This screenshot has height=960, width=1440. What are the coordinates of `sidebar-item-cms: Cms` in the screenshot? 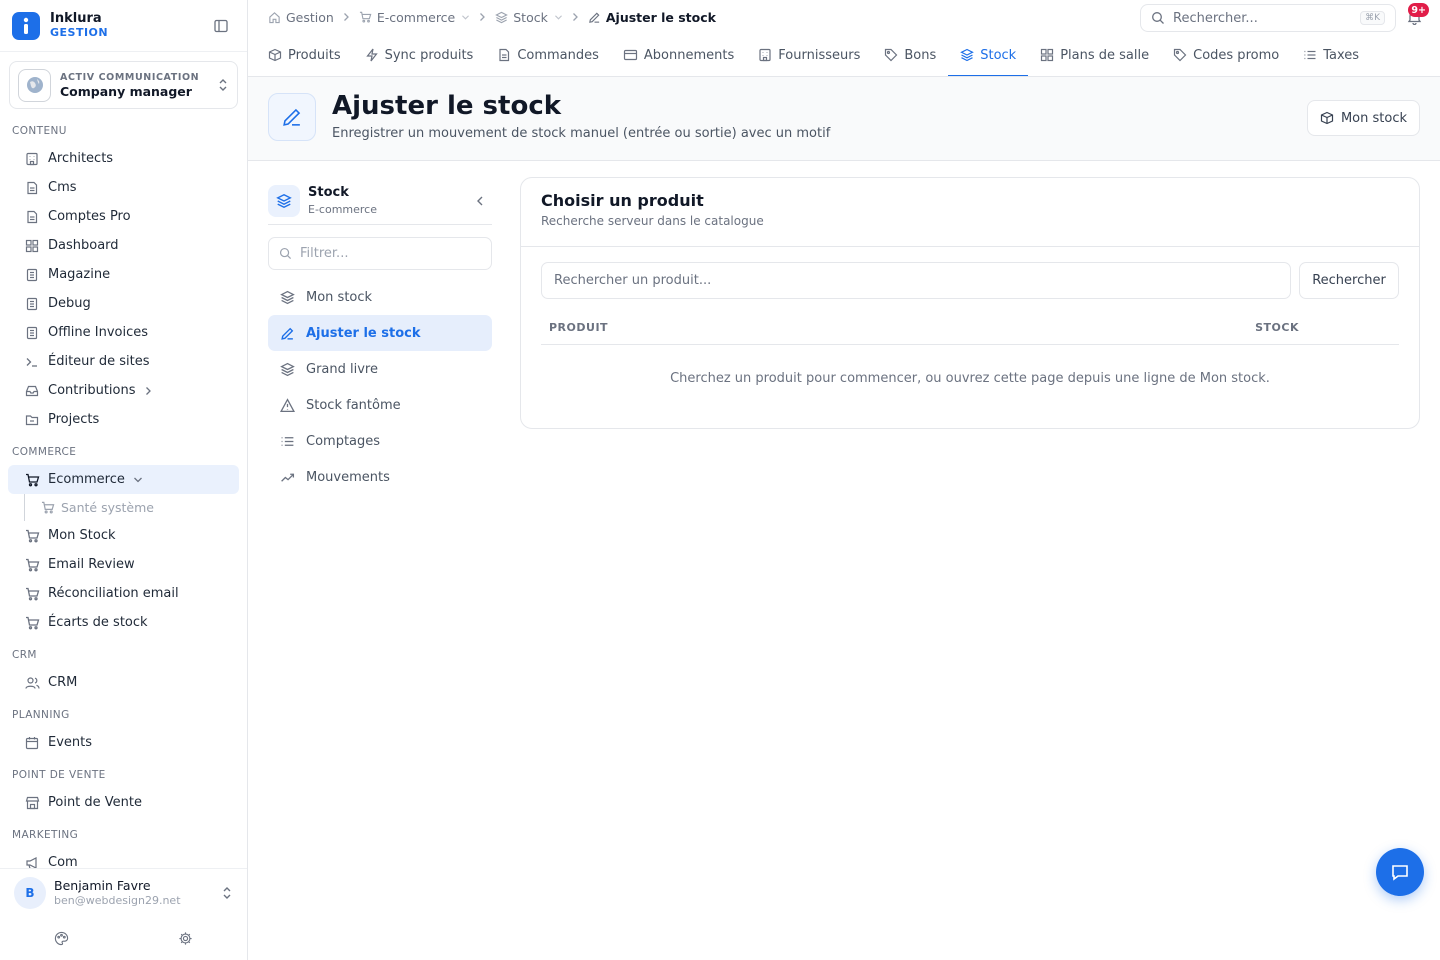 It's located at (123, 187).